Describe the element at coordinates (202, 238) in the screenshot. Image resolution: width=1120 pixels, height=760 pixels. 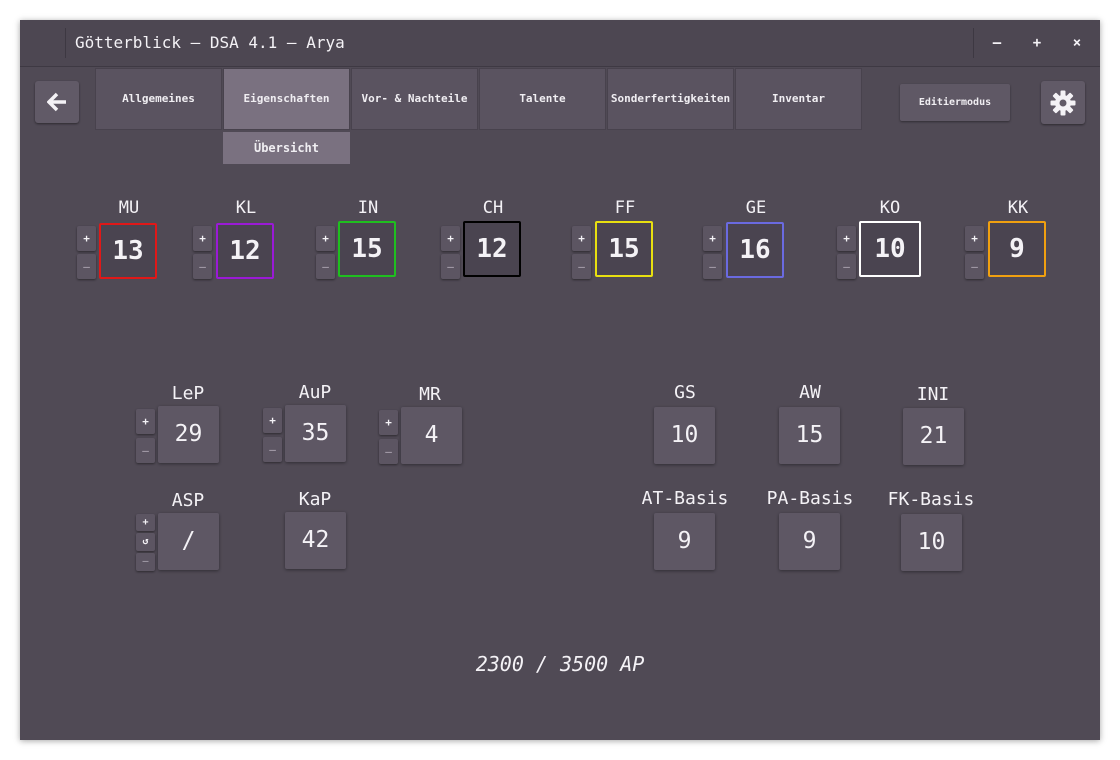
I see `kl-increase-button: +` at that location.